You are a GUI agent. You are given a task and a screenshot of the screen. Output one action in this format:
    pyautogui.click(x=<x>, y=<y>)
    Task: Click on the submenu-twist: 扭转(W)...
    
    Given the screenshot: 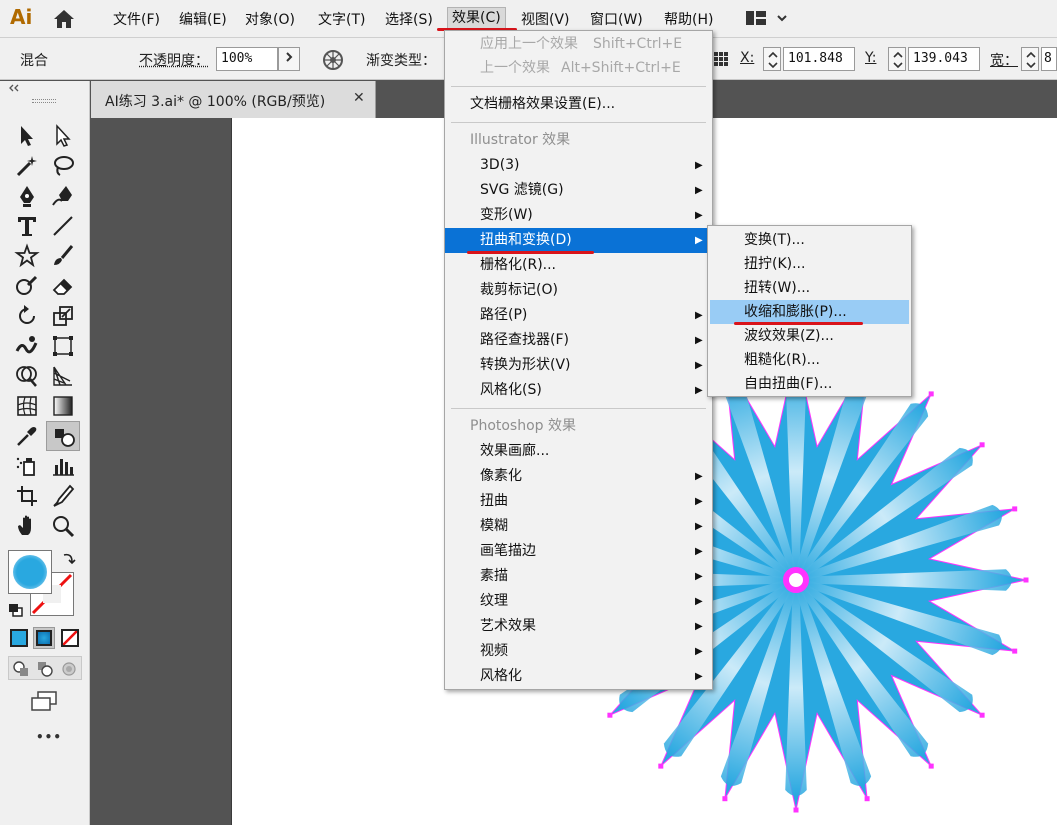 What is the action you would take?
    pyautogui.click(x=809, y=288)
    